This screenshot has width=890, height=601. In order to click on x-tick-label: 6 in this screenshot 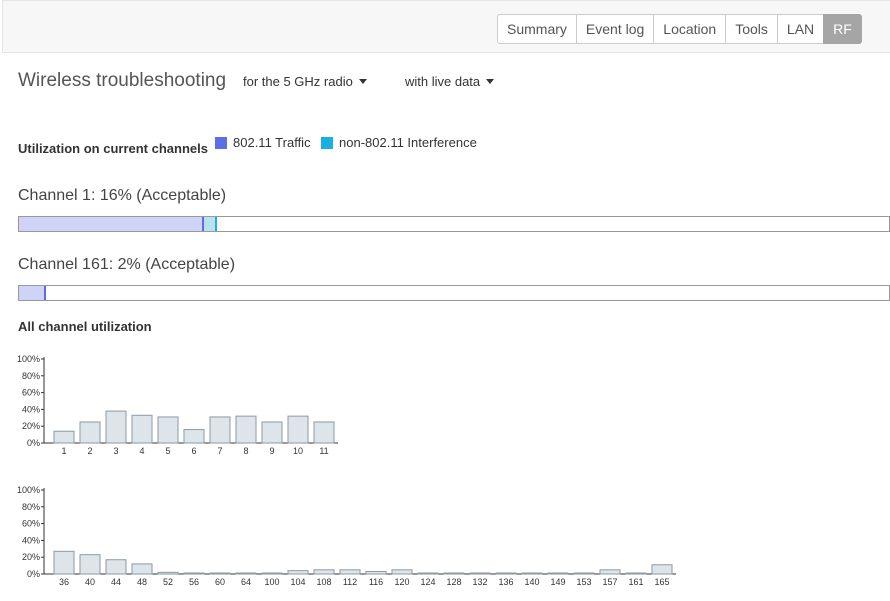, I will do `click(193, 451)`.